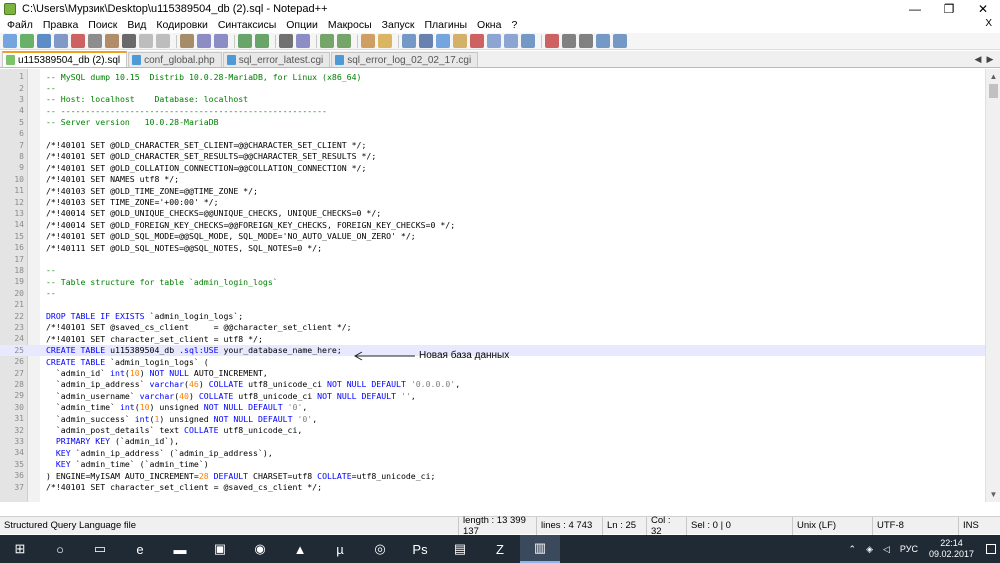 The height and width of the screenshot is (563, 1000). I want to click on menu-close-button: X, so click(988, 23).